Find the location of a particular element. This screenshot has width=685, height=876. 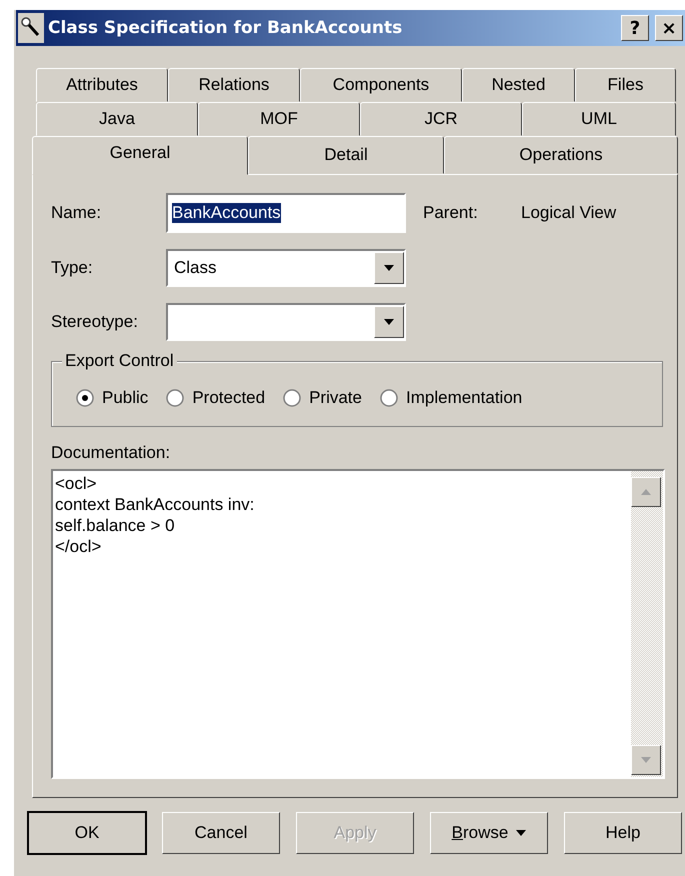

field-label: Stereotype: is located at coordinates (95, 322).